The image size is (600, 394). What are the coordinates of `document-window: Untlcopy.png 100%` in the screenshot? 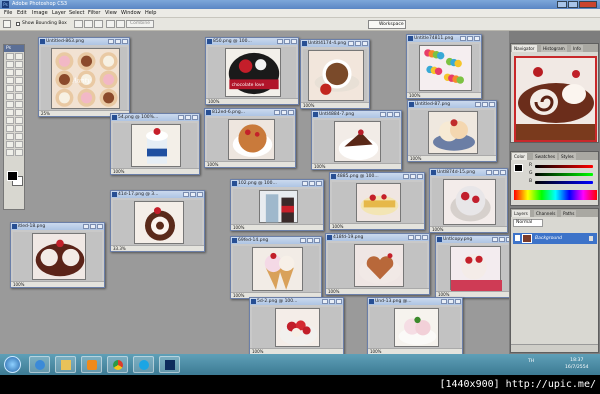 It's located at (474, 266).